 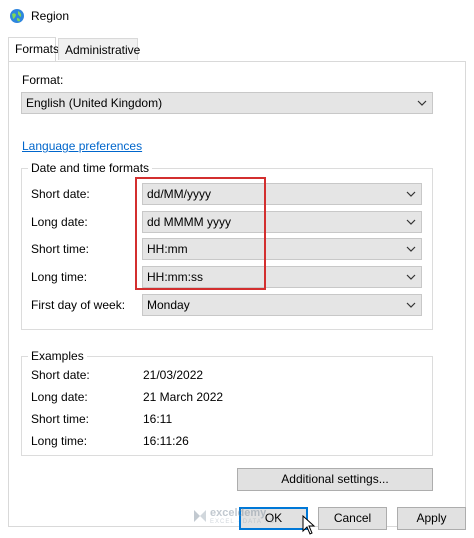 What do you see at coordinates (60, 375) in the screenshot?
I see `example-short-date-label: Short date:` at bounding box center [60, 375].